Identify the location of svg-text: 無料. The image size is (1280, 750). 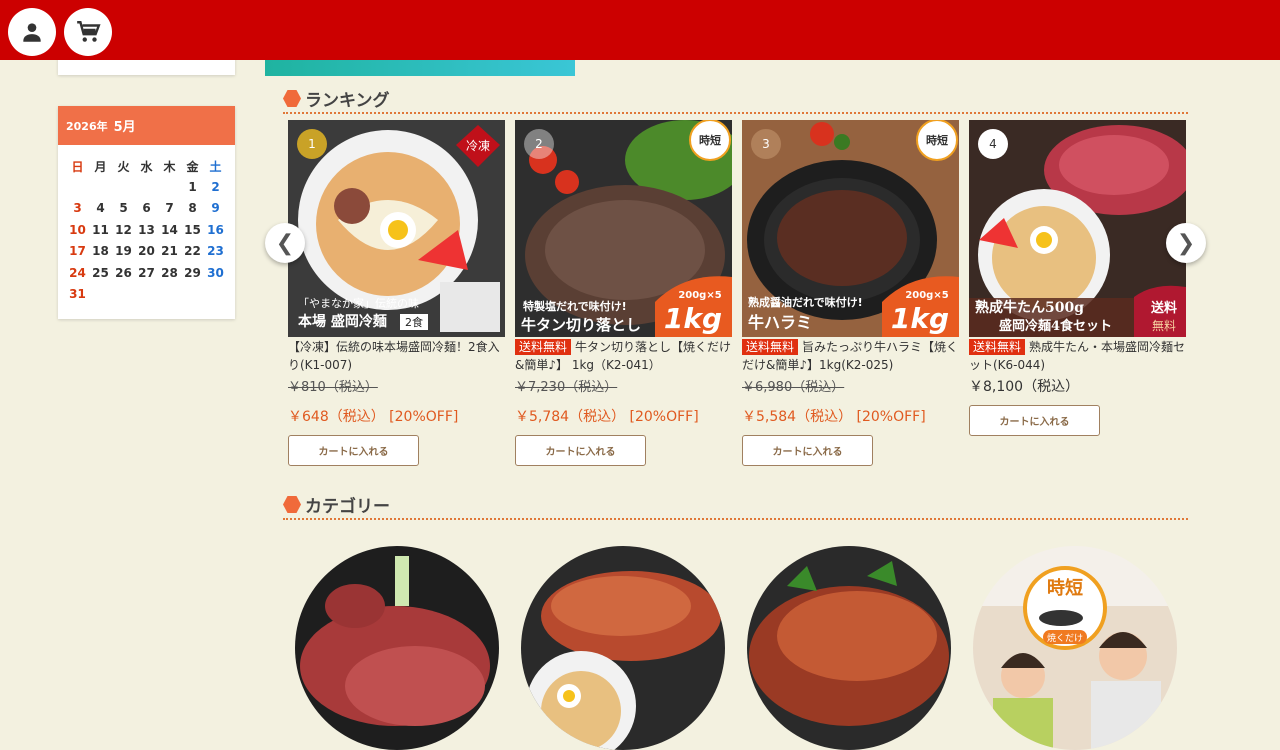
(1164, 325).